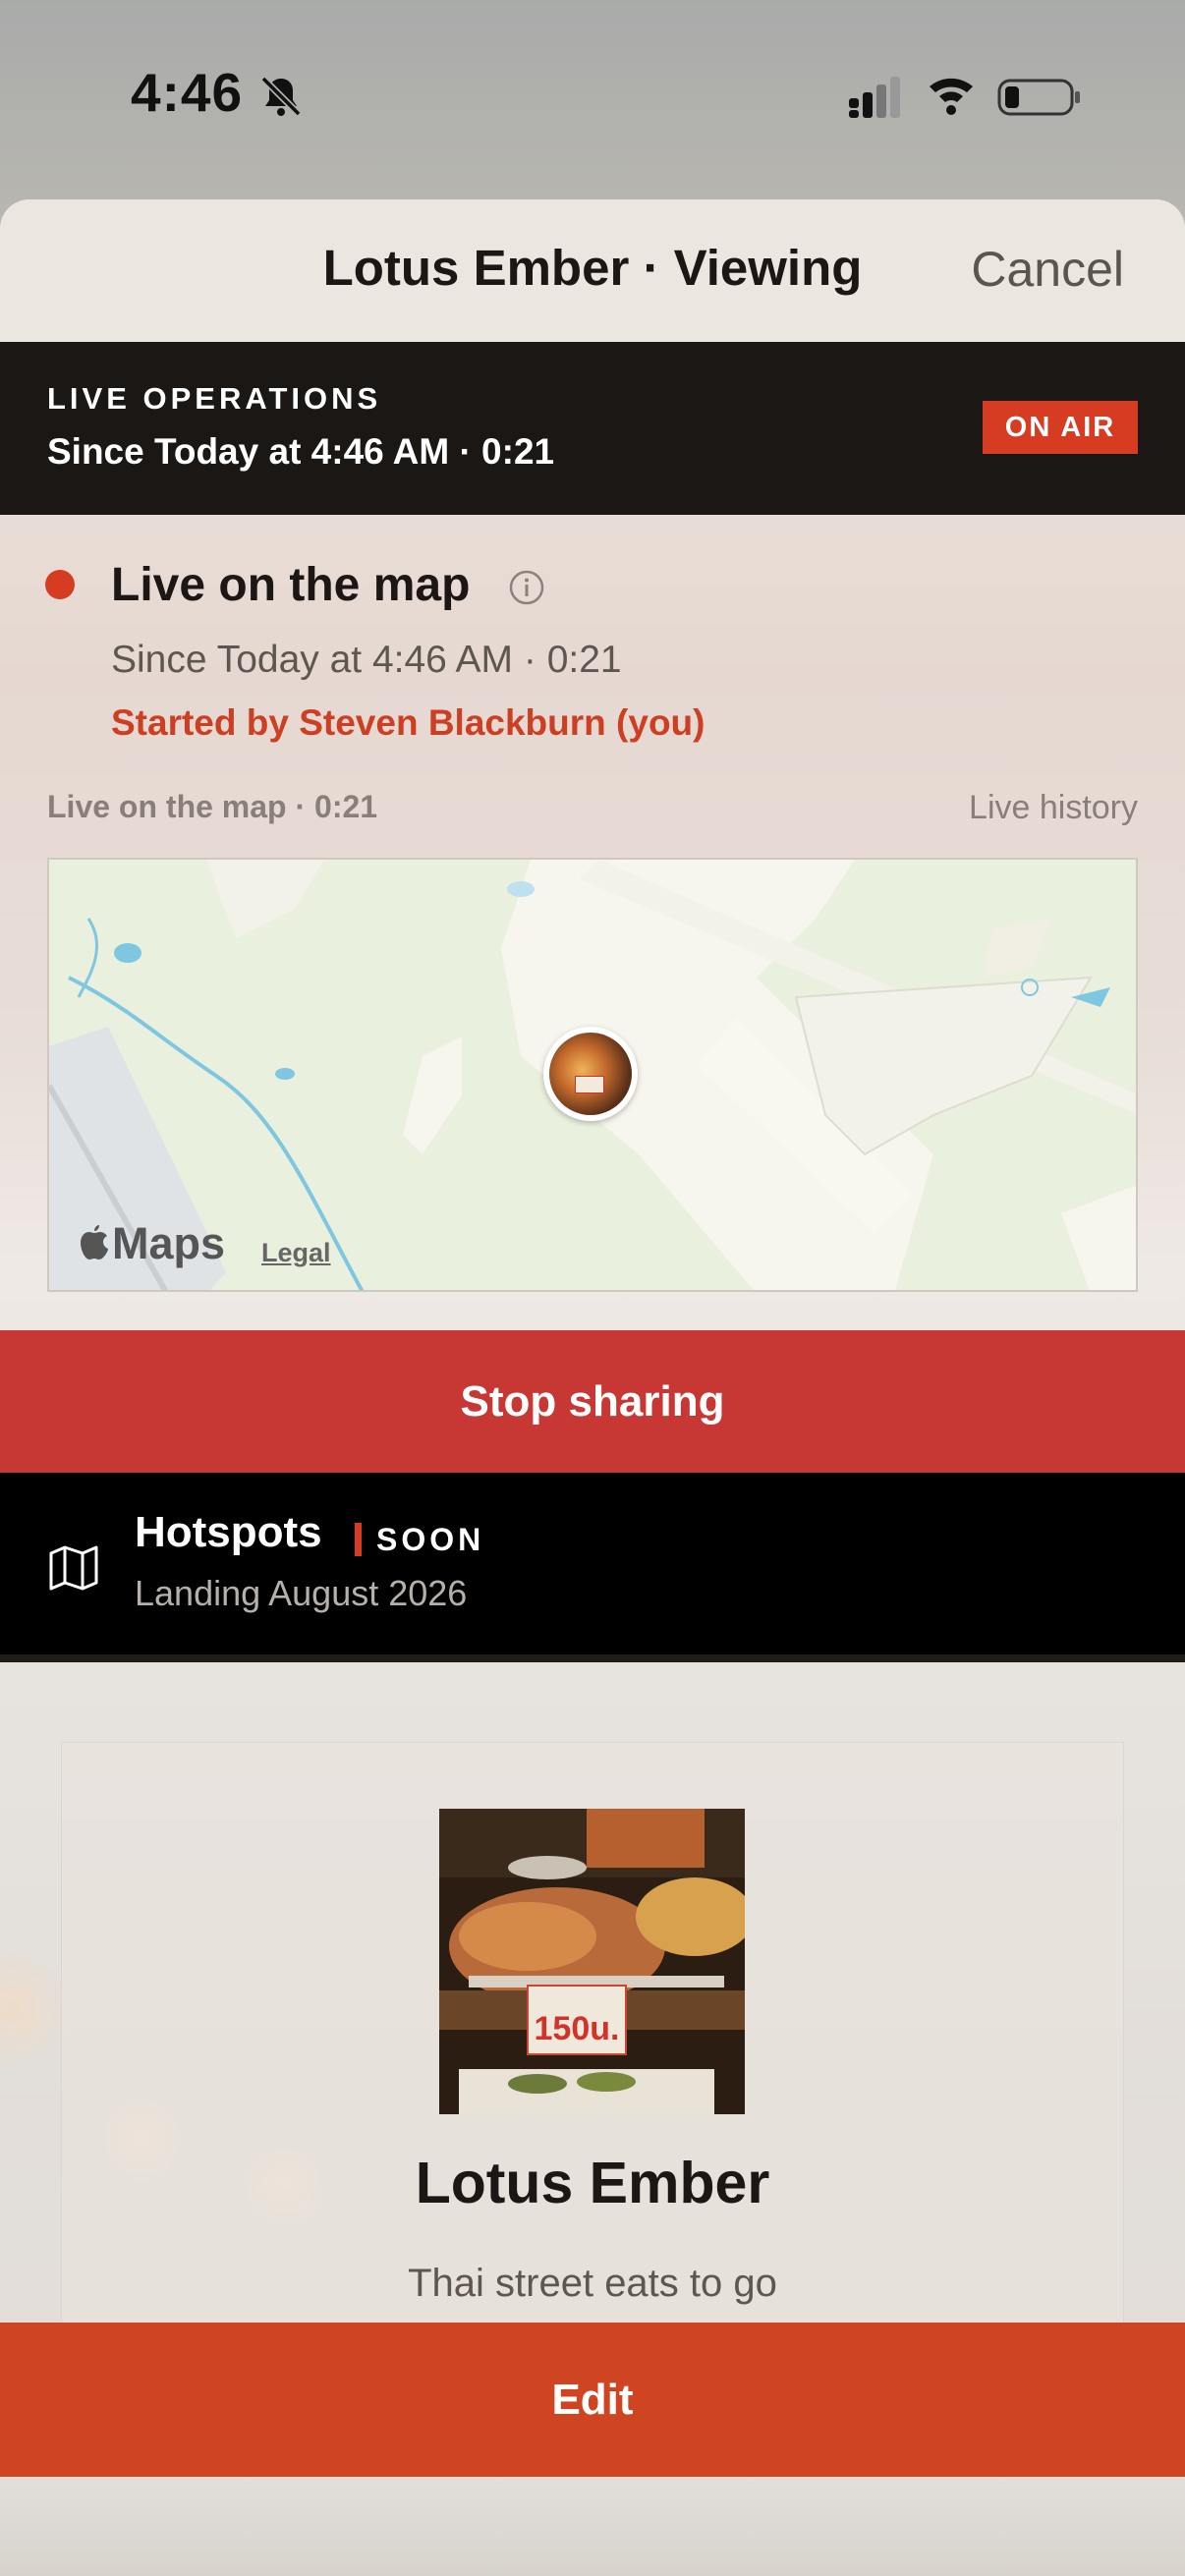 This screenshot has height=2576, width=1185. Describe the element at coordinates (60, 584) in the screenshot. I see `live-indicator-dot` at that location.